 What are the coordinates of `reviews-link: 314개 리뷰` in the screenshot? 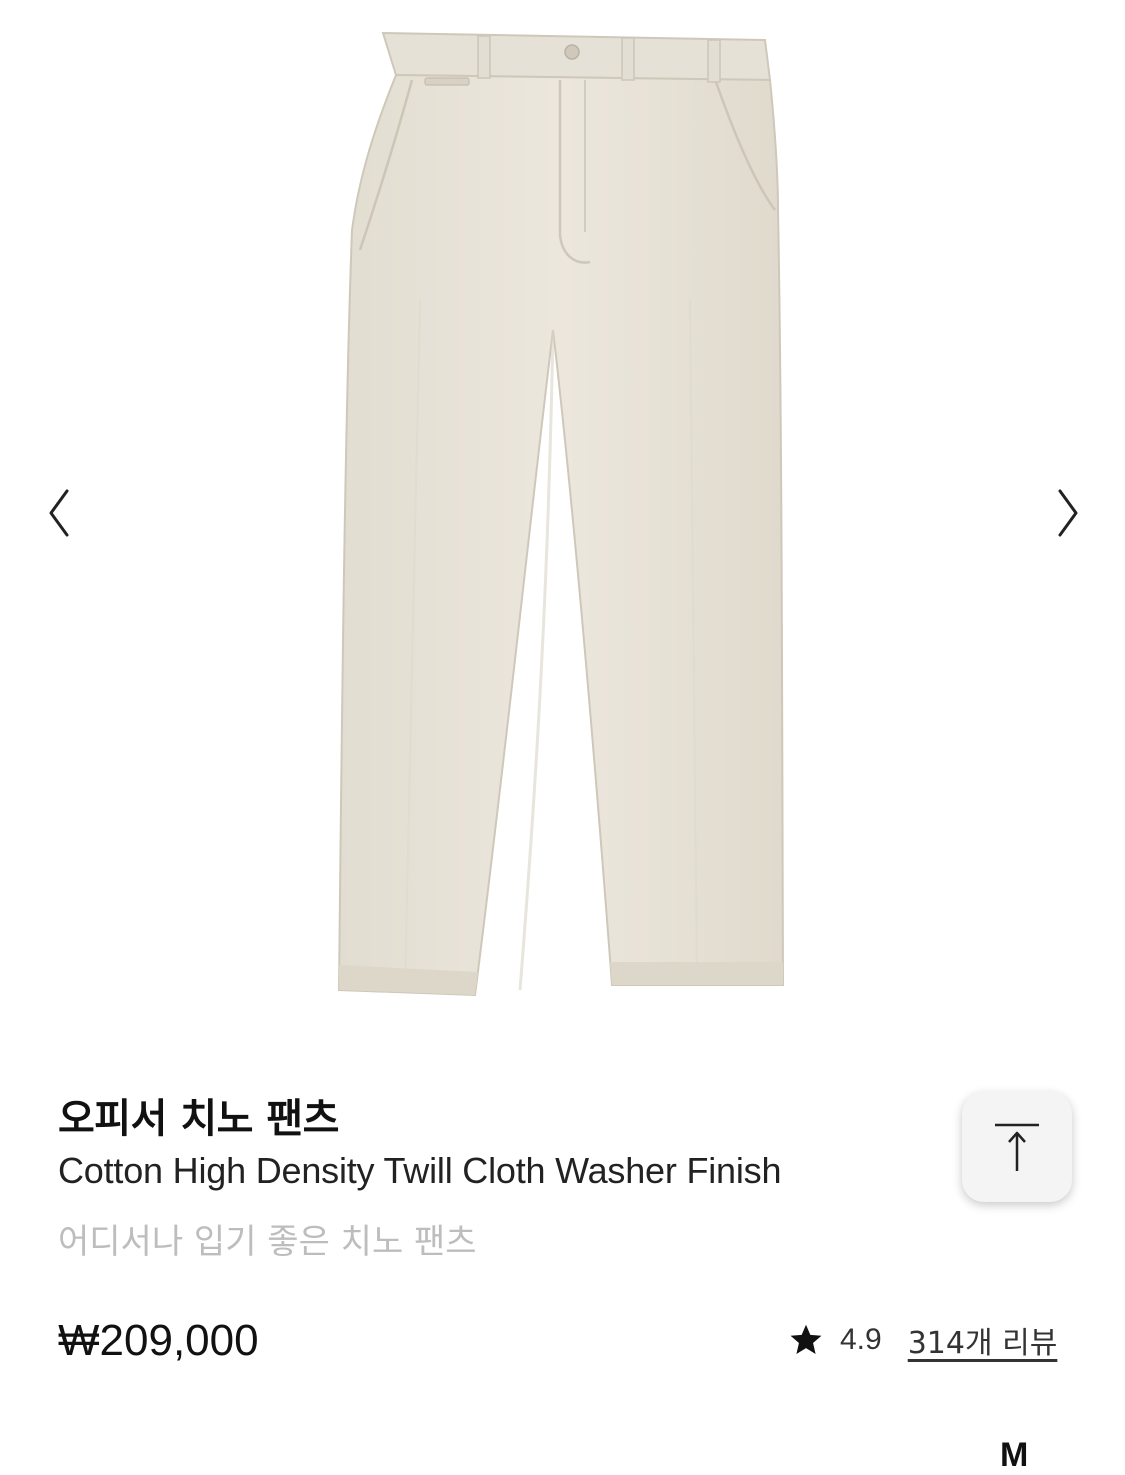 It's located at (983, 1340).